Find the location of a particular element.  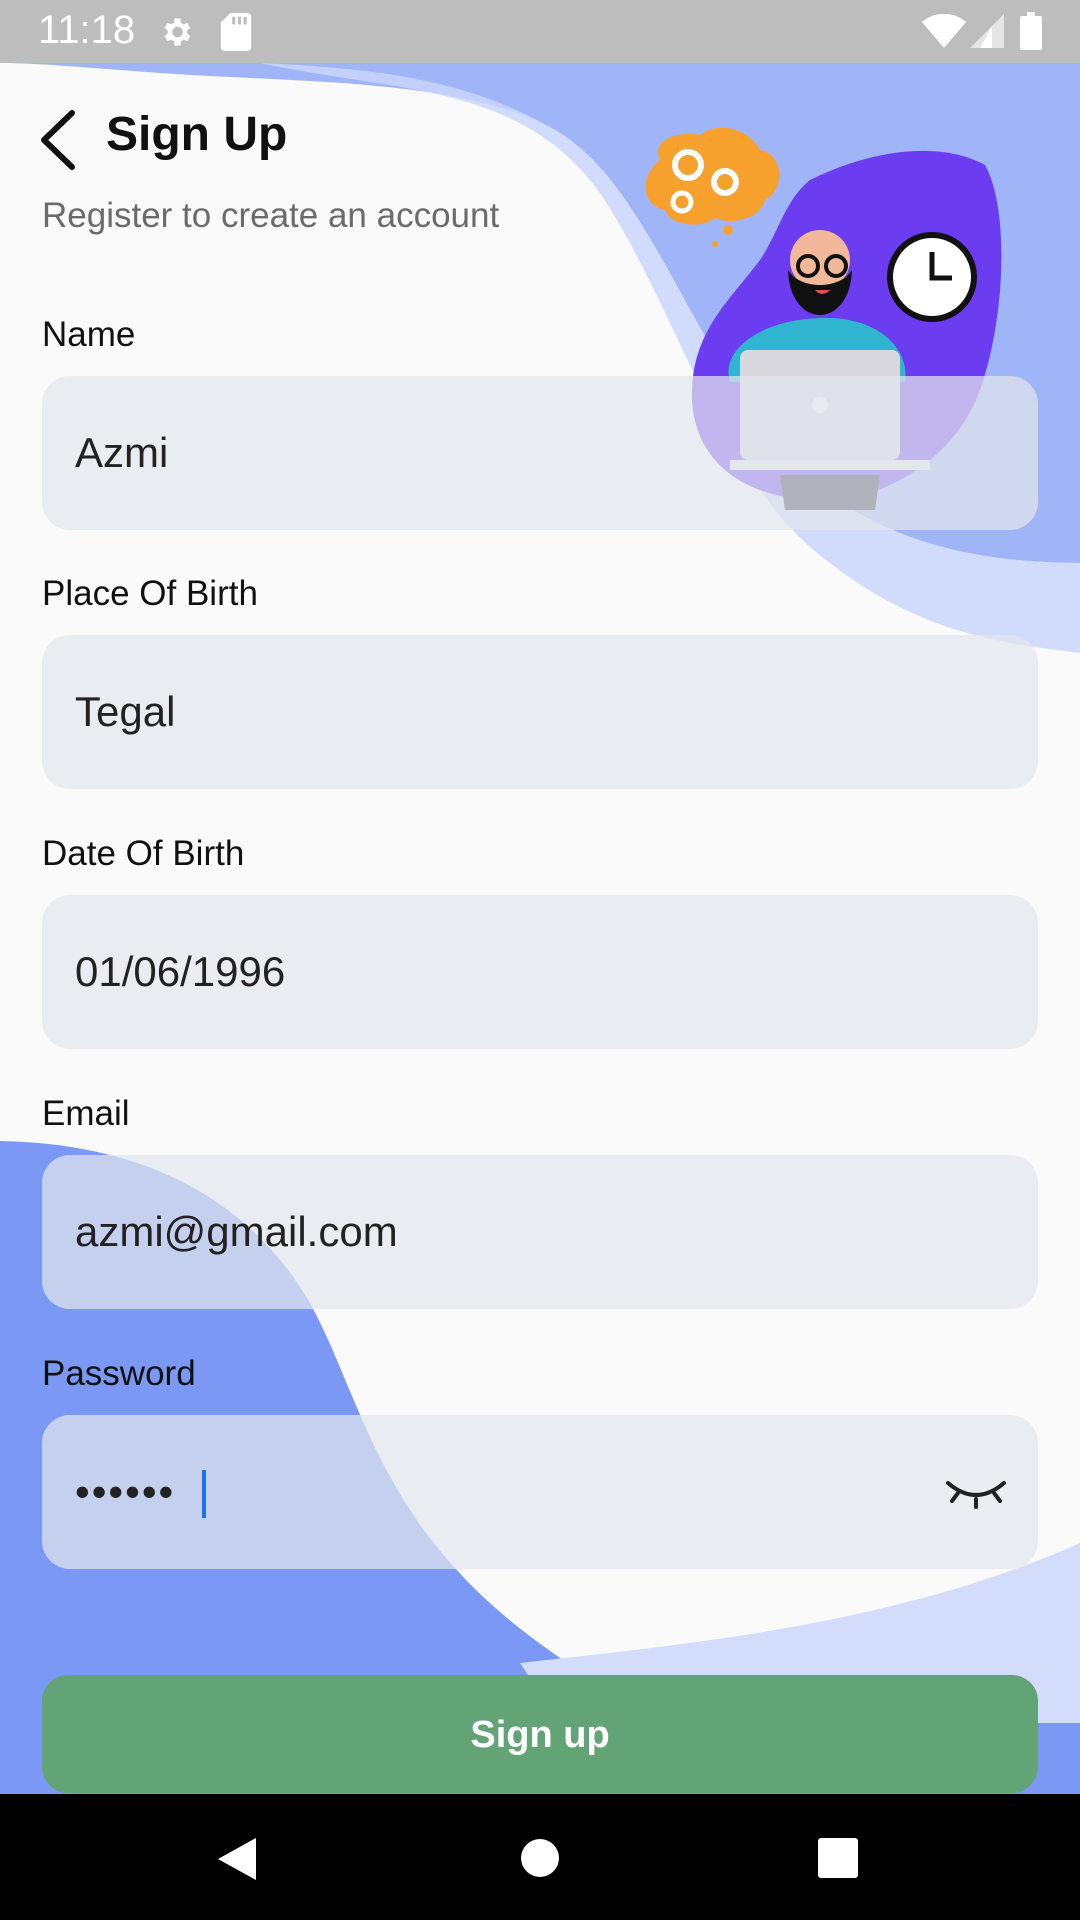

email-label: Email is located at coordinates (86, 1113).